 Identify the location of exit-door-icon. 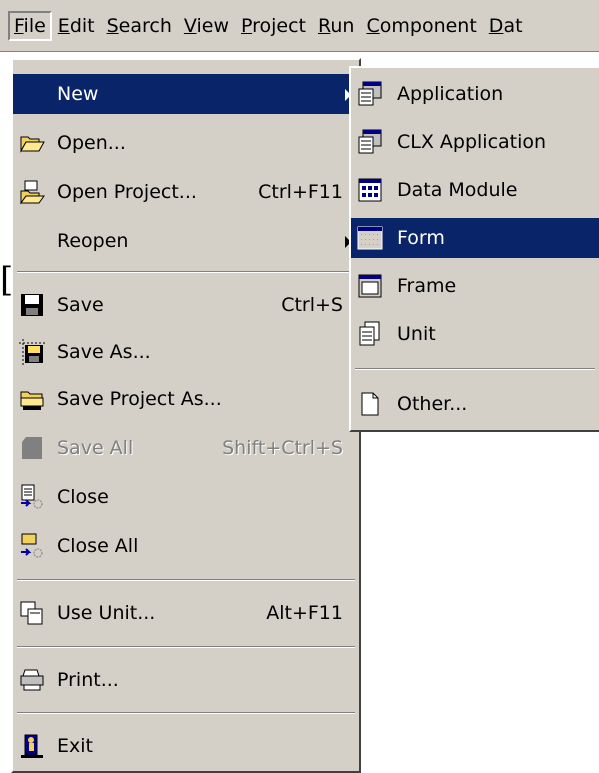
(32, 746).